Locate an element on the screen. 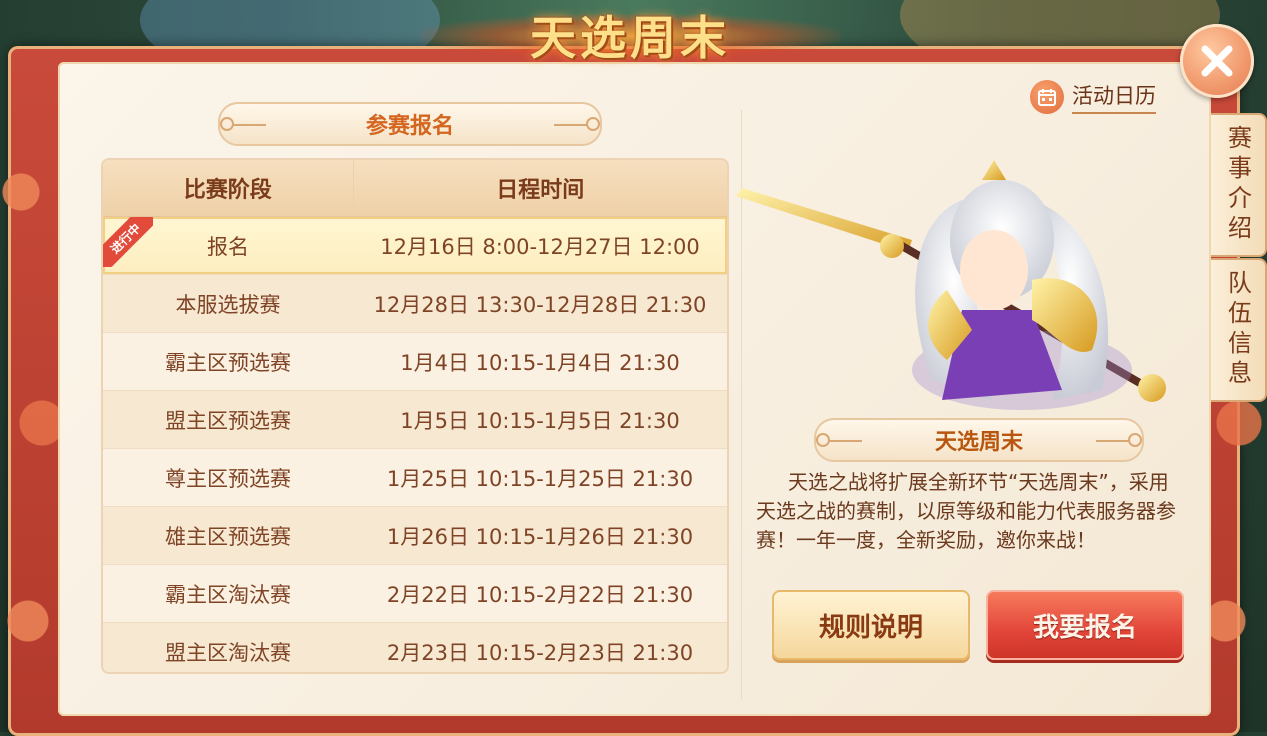  table-row: 尊主区预选赛 1月25日 10:15-1月25日 21:30 is located at coordinates (415, 478).